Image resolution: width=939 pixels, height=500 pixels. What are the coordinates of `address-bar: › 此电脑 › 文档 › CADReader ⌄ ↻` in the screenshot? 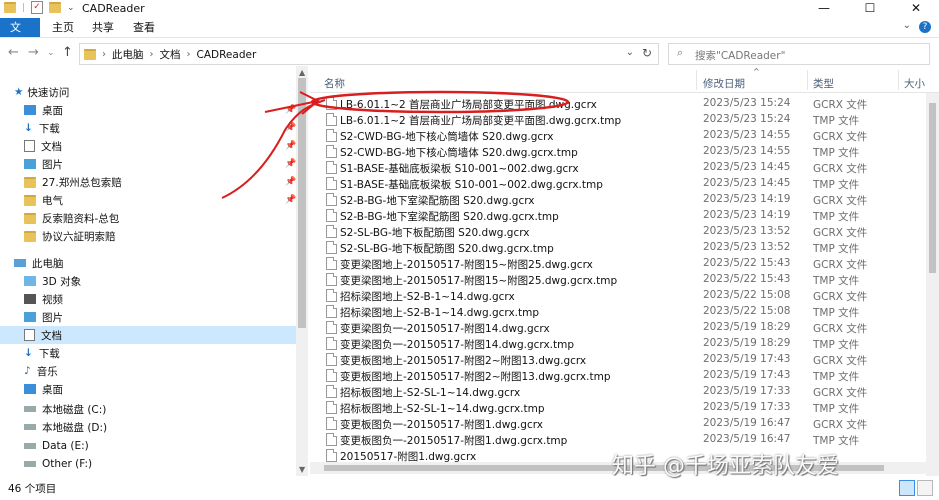 It's located at (369, 54).